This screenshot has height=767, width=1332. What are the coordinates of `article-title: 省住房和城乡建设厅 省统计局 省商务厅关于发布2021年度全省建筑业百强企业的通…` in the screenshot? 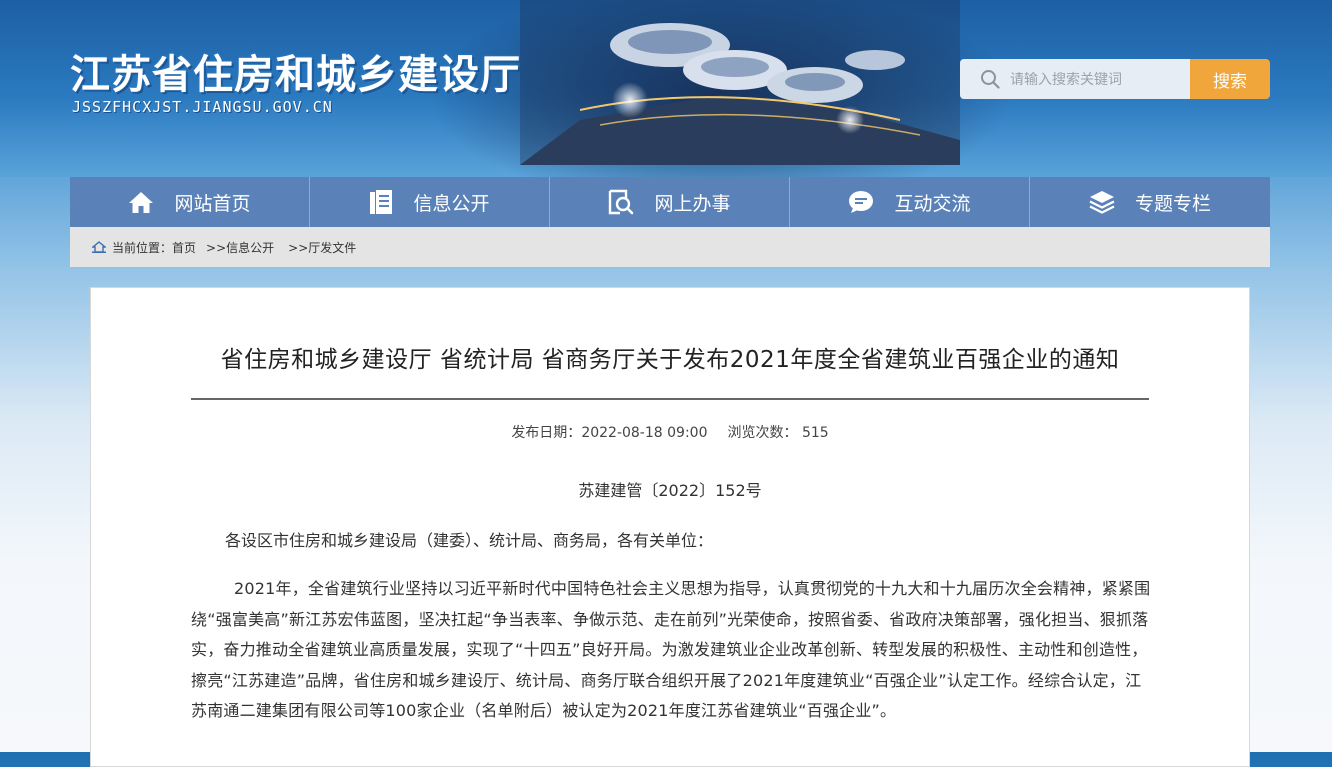 It's located at (670, 360).